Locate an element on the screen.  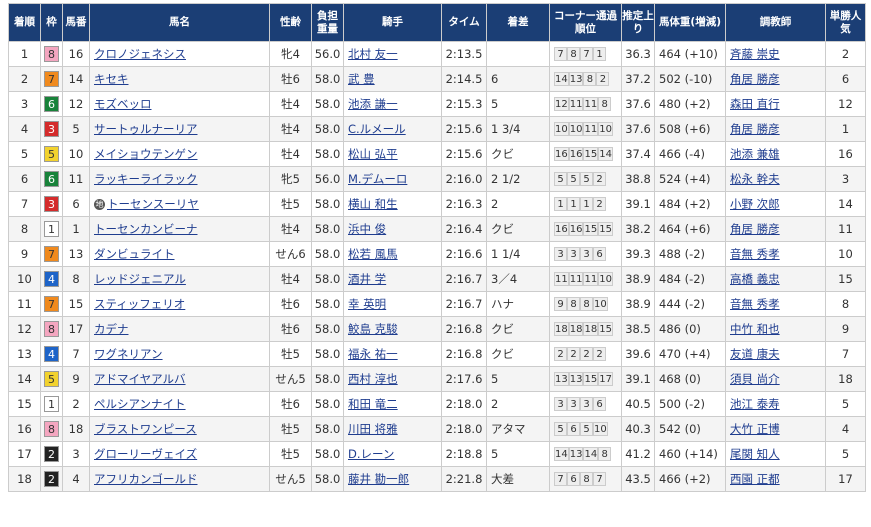
trainer-link: 須貝 尚介 is located at coordinates (755, 379).